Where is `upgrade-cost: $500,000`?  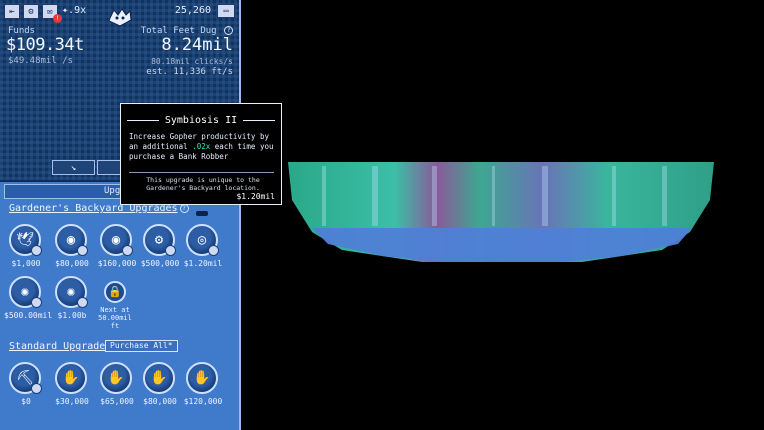
upgrade-cost: $500,000 is located at coordinates (160, 263).